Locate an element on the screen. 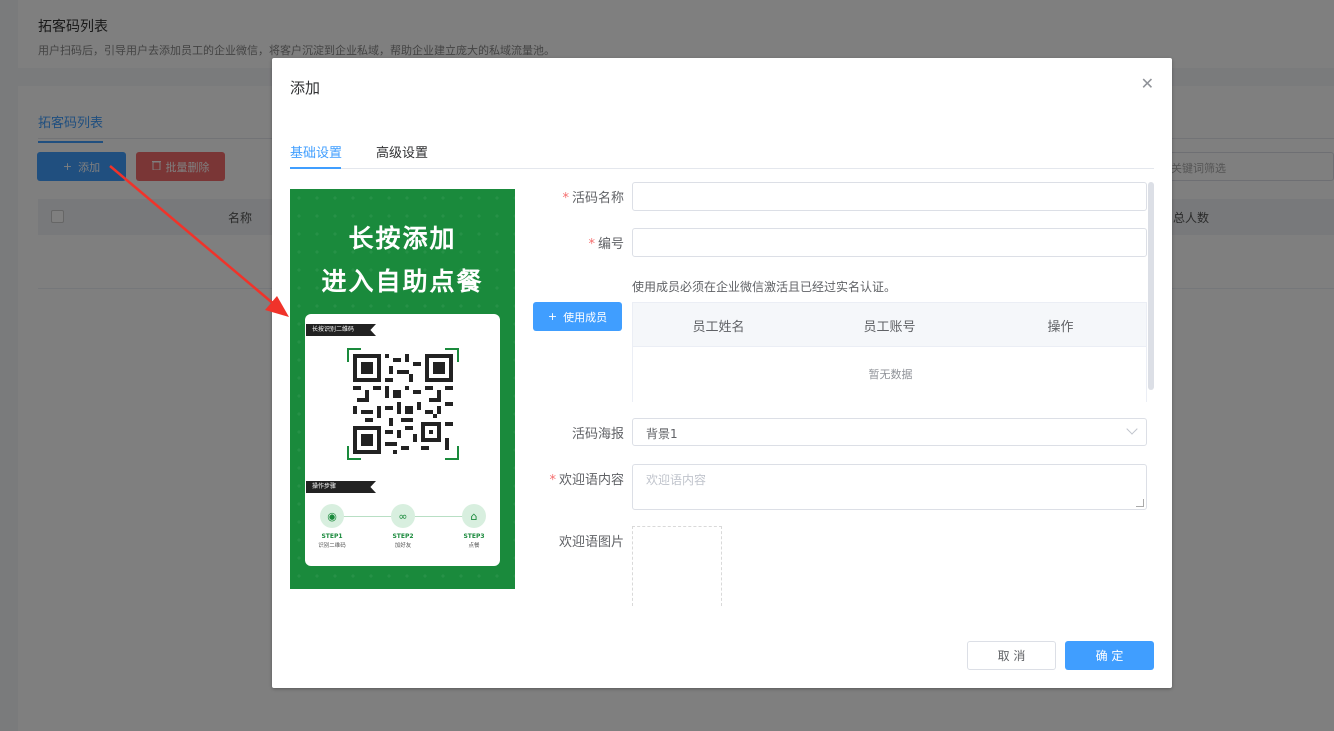 The image size is (1334, 731). resize-handle-icon is located at coordinates (1140, 503).